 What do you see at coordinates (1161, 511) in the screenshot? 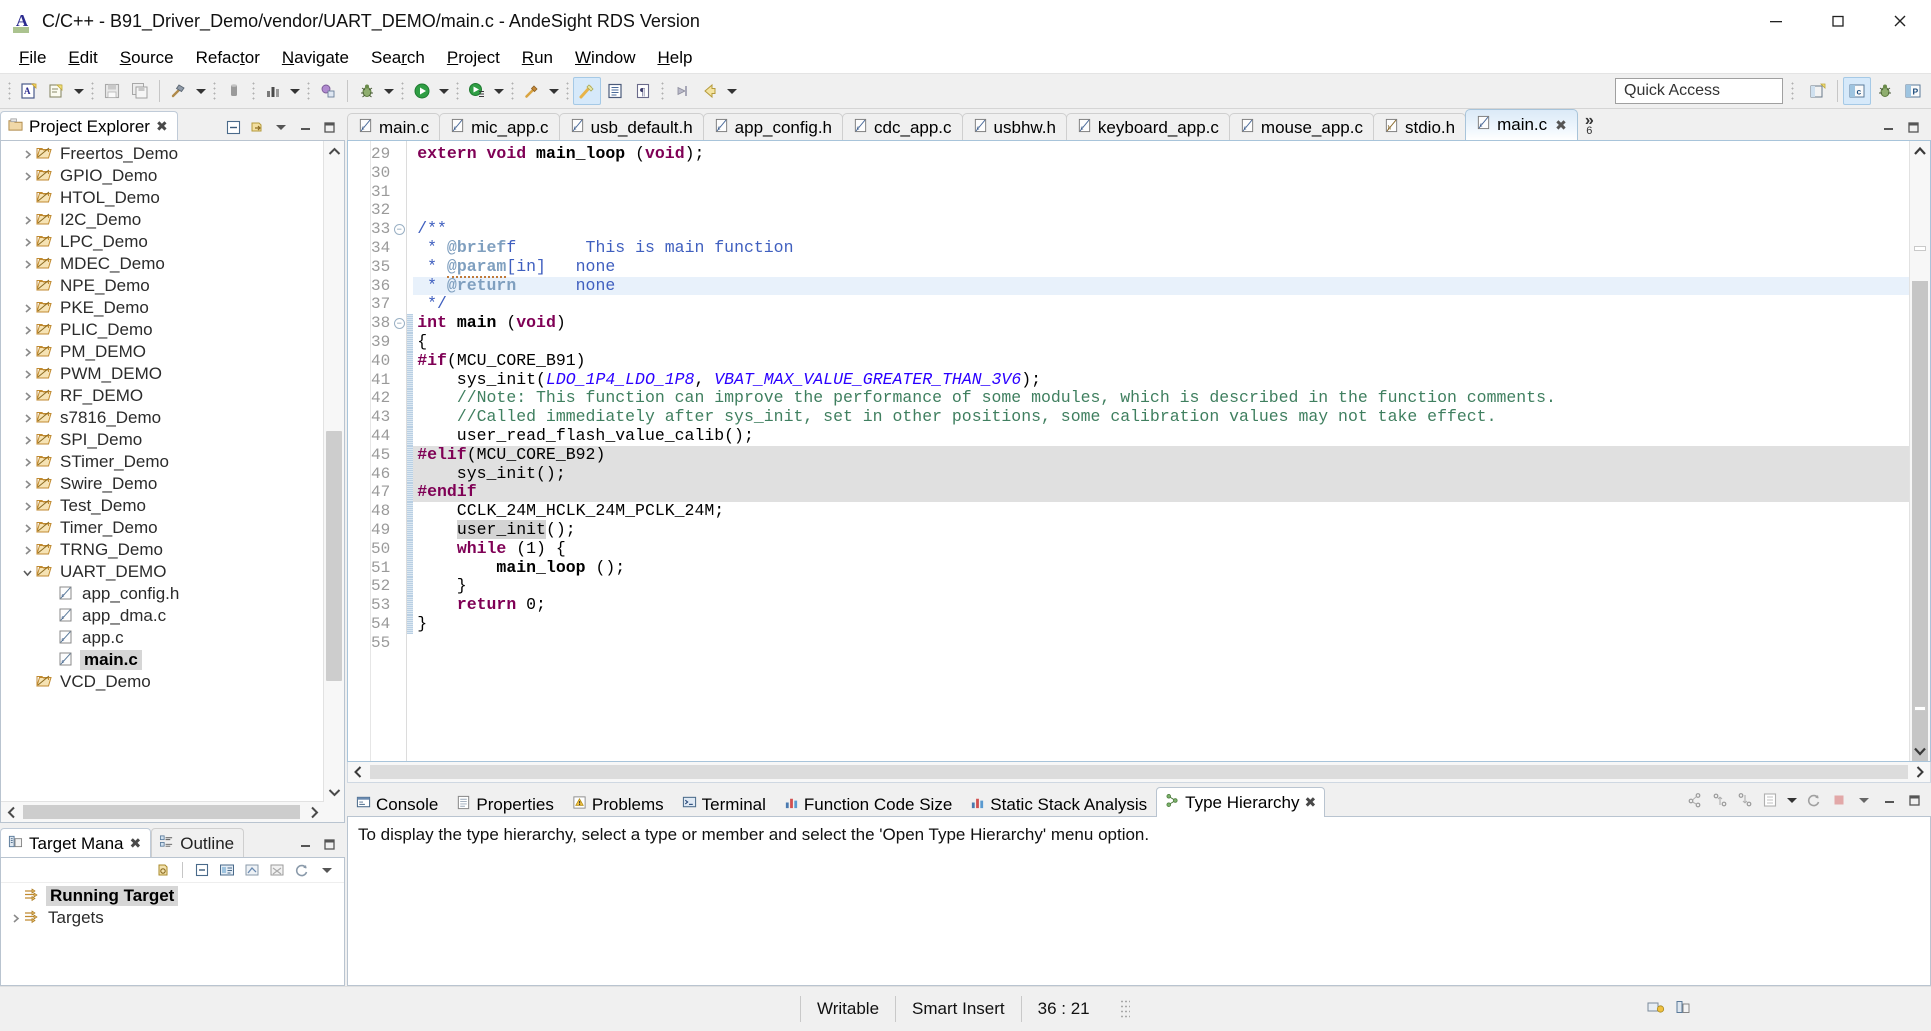
I see `code-line: CCLK_24M_HCLK_24M_PCLK_24M;` at bounding box center [1161, 511].